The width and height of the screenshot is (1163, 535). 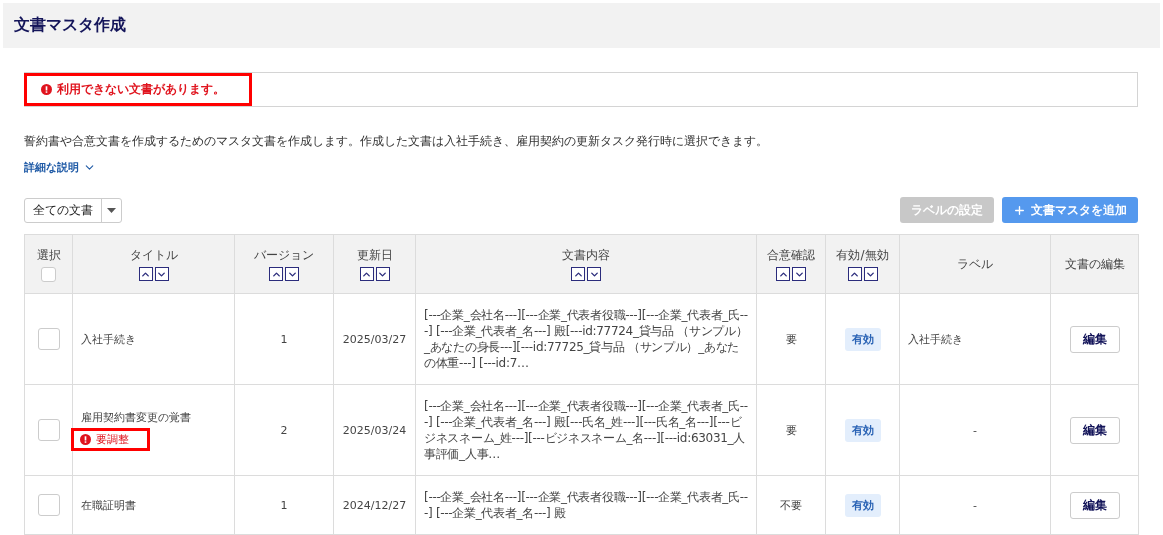 What do you see at coordinates (111, 210) in the screenshot?
I see `caret-icon` at bounding box center [111, 210].